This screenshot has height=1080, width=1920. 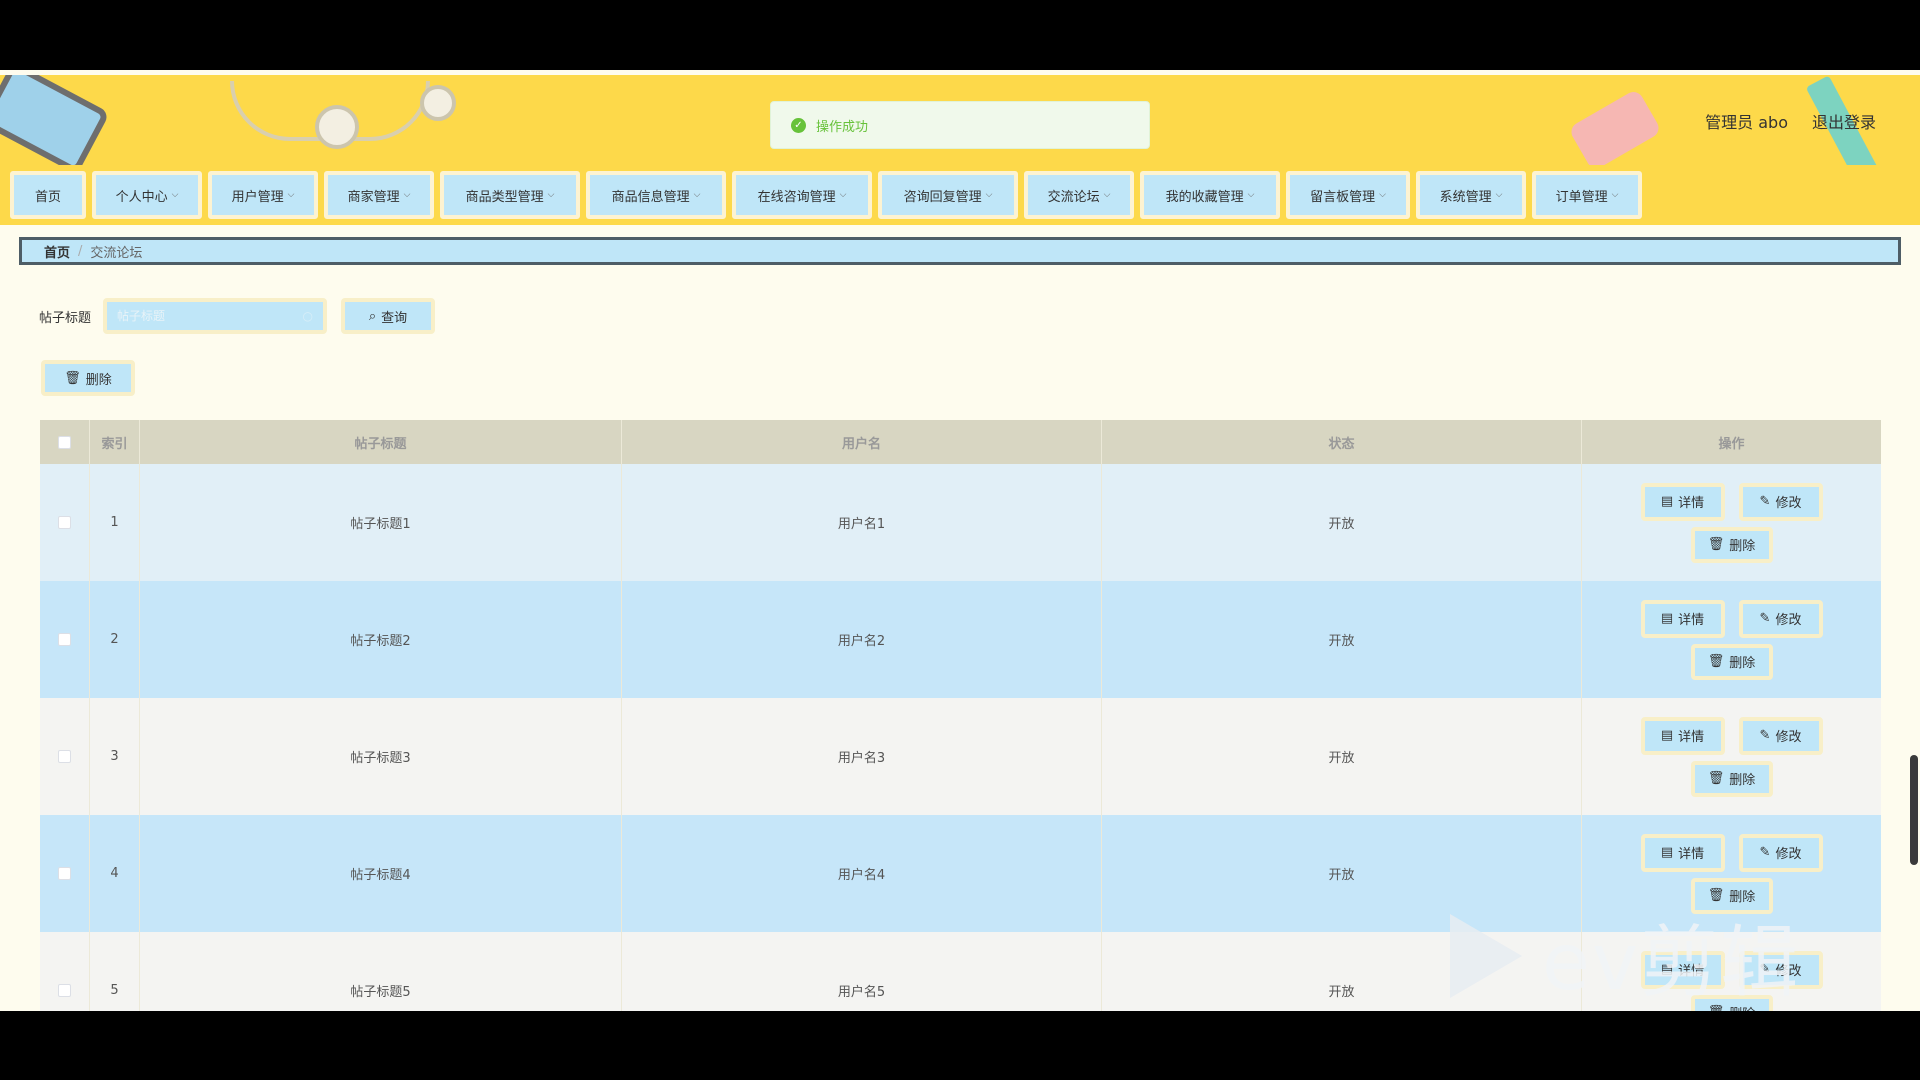 I want to click on nav-item-label: 商家管理, so click(x=373, y=197).